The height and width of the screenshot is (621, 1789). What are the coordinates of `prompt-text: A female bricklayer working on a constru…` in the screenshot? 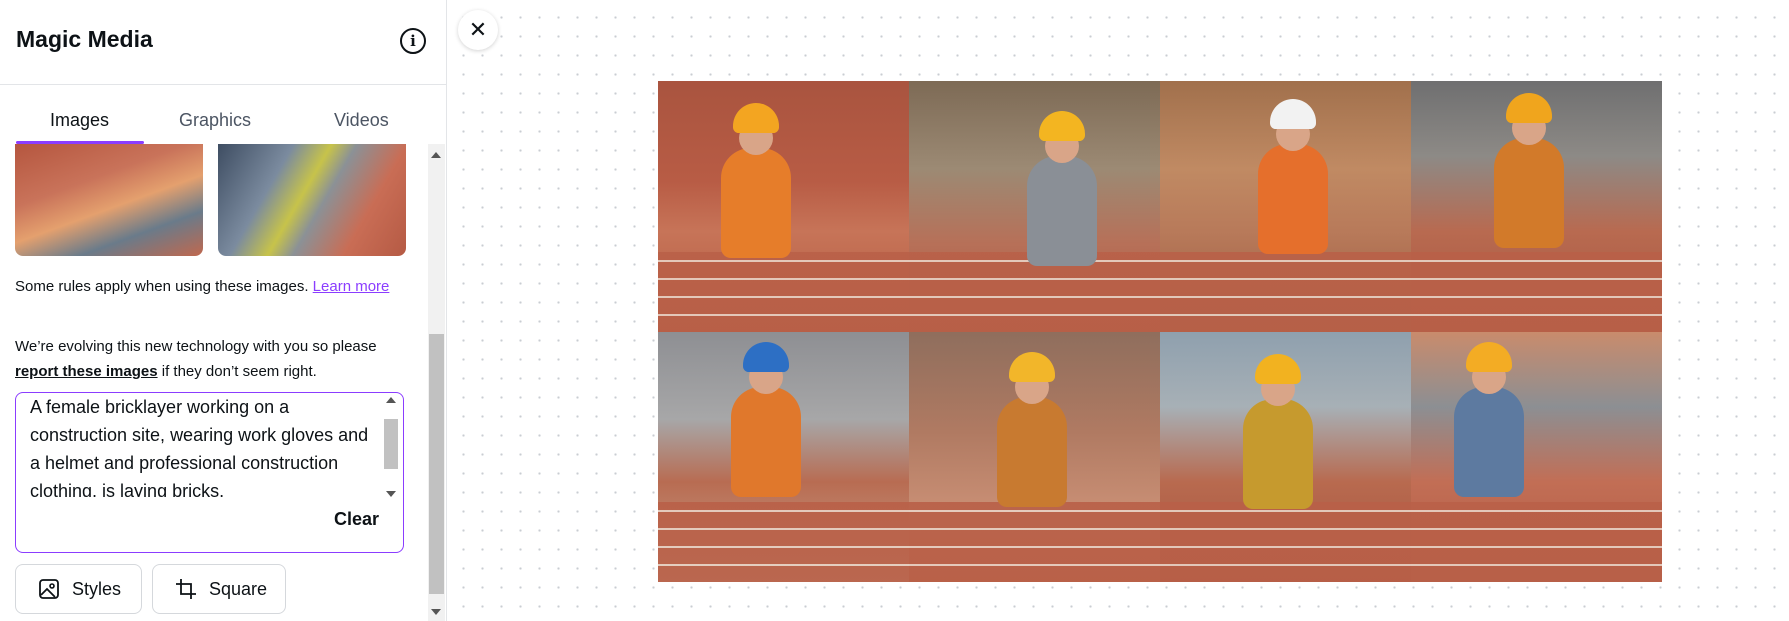 It's located at (200, 445).